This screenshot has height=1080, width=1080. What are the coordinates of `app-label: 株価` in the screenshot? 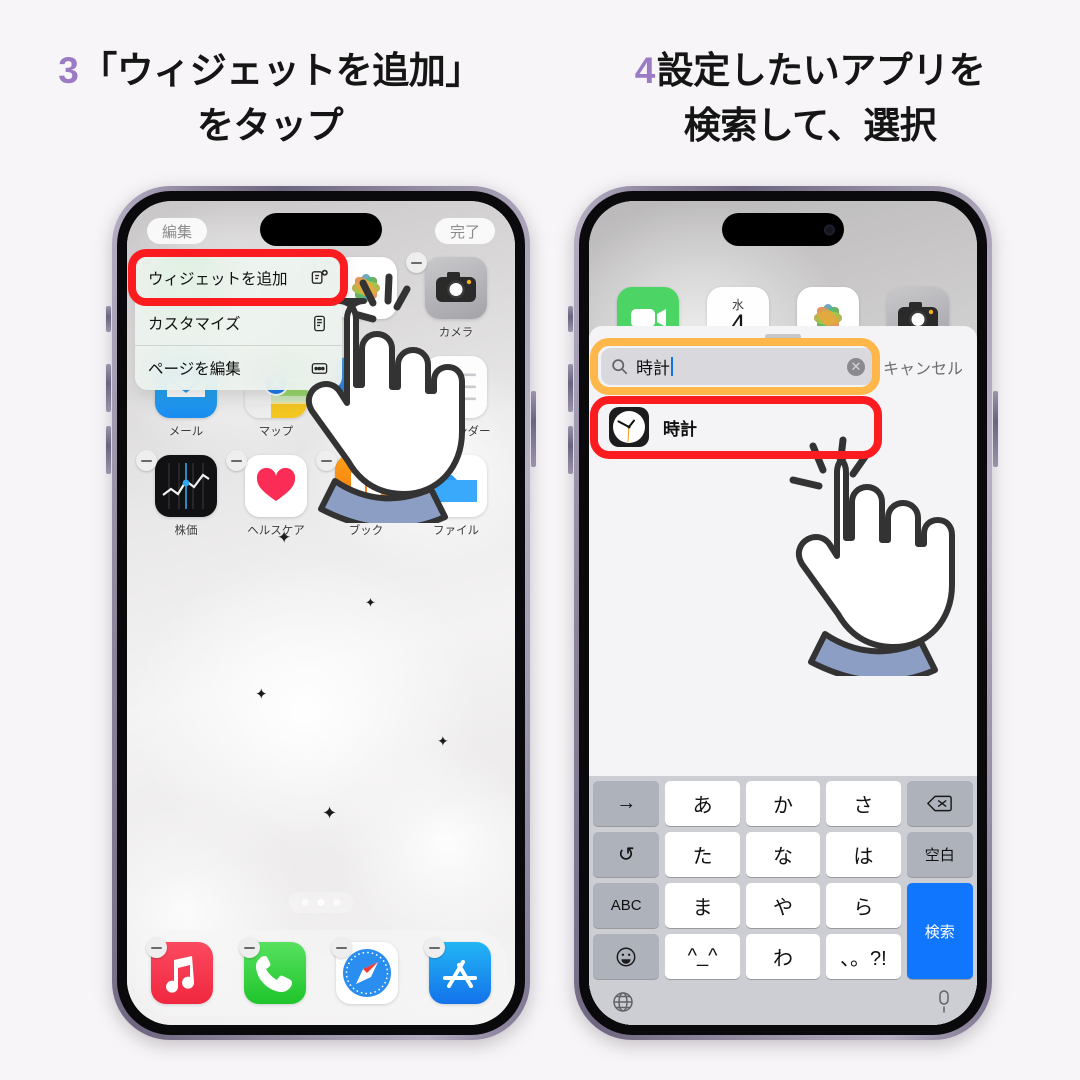 It's located at (186, 531).